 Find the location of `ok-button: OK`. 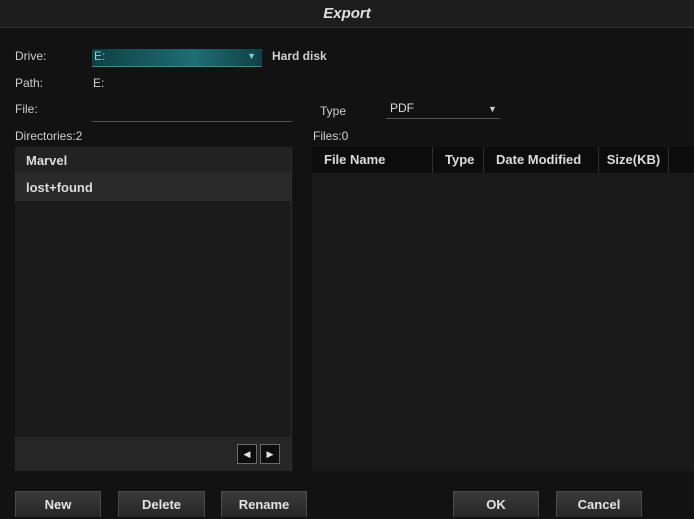

ok-button: OK is located at coordinates (496, 504).